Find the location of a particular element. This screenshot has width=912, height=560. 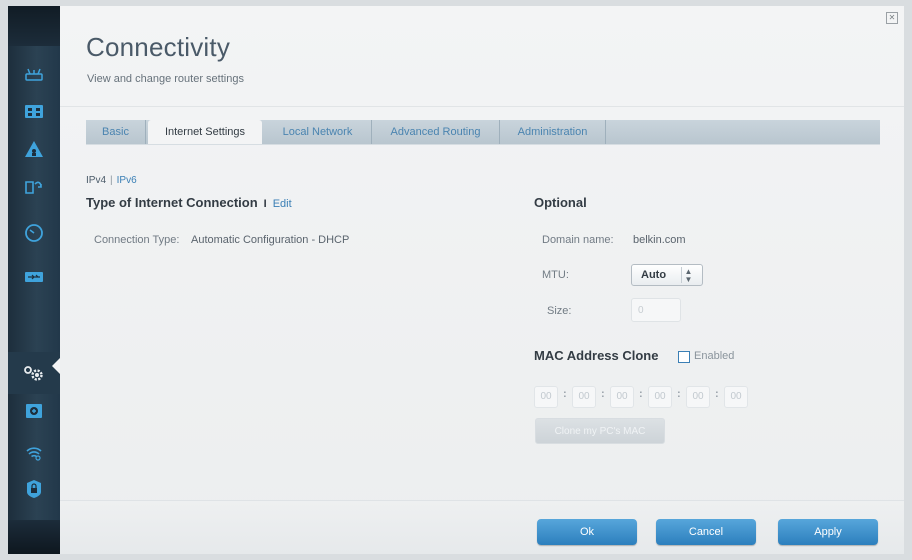

ipv4-link: IPv4 is located at coordinates (96, 180).